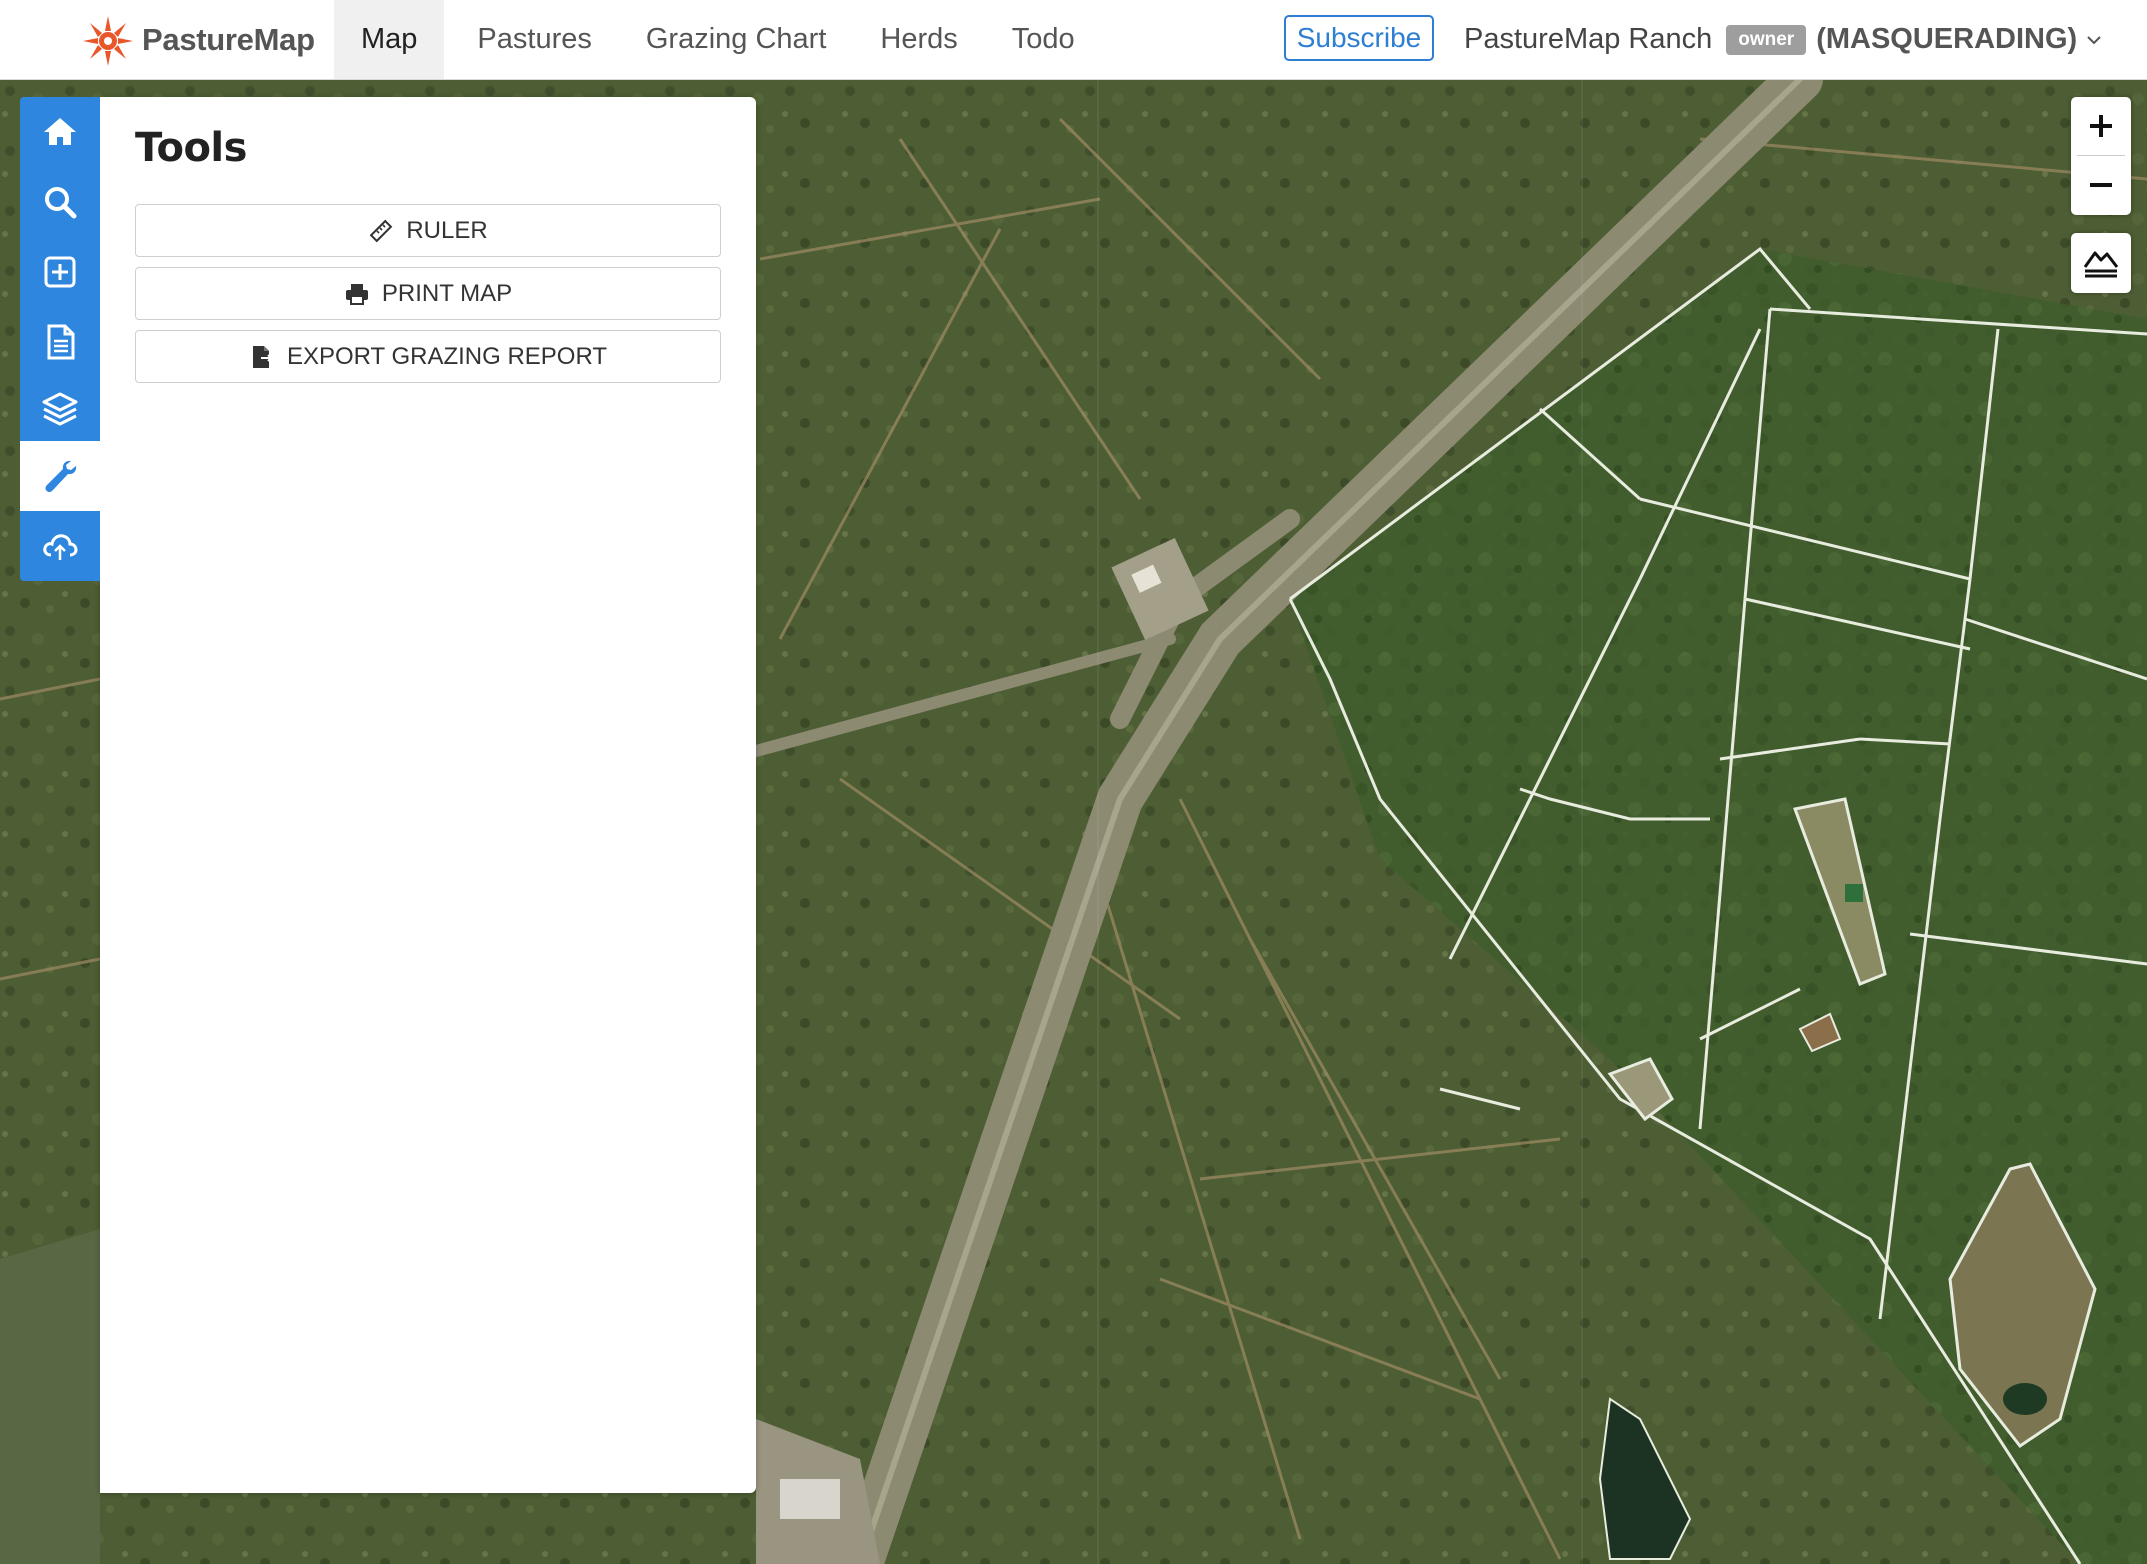  Describe the element at coordinates (447, 293) in the screenshot. I see `print-map-label: PRINT MAP` at that location.